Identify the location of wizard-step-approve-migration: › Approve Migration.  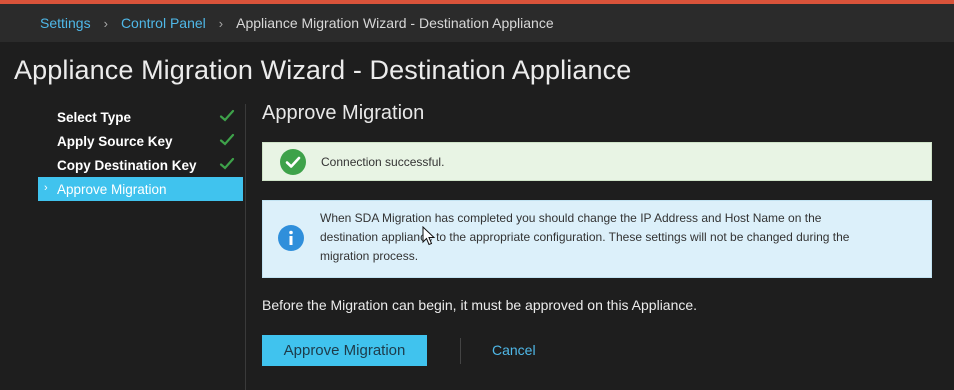
(140, 189).